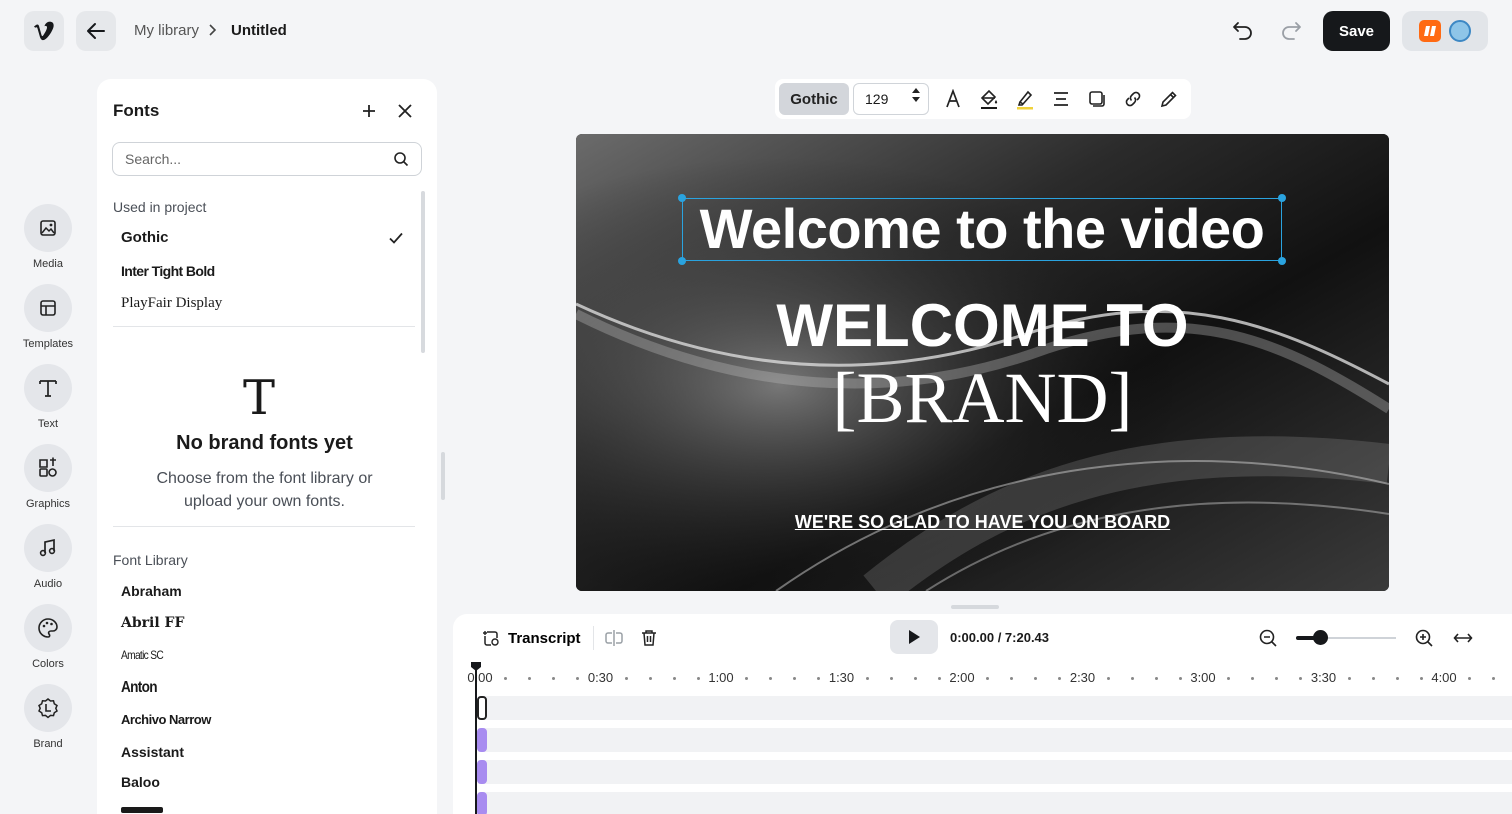 The height and width of the screenshot is (814, 1512). What do you see at coordinates (151, 591) in the screenshot?
I see `font-item-abraham: Abraham` at bounding box center [151, 591].